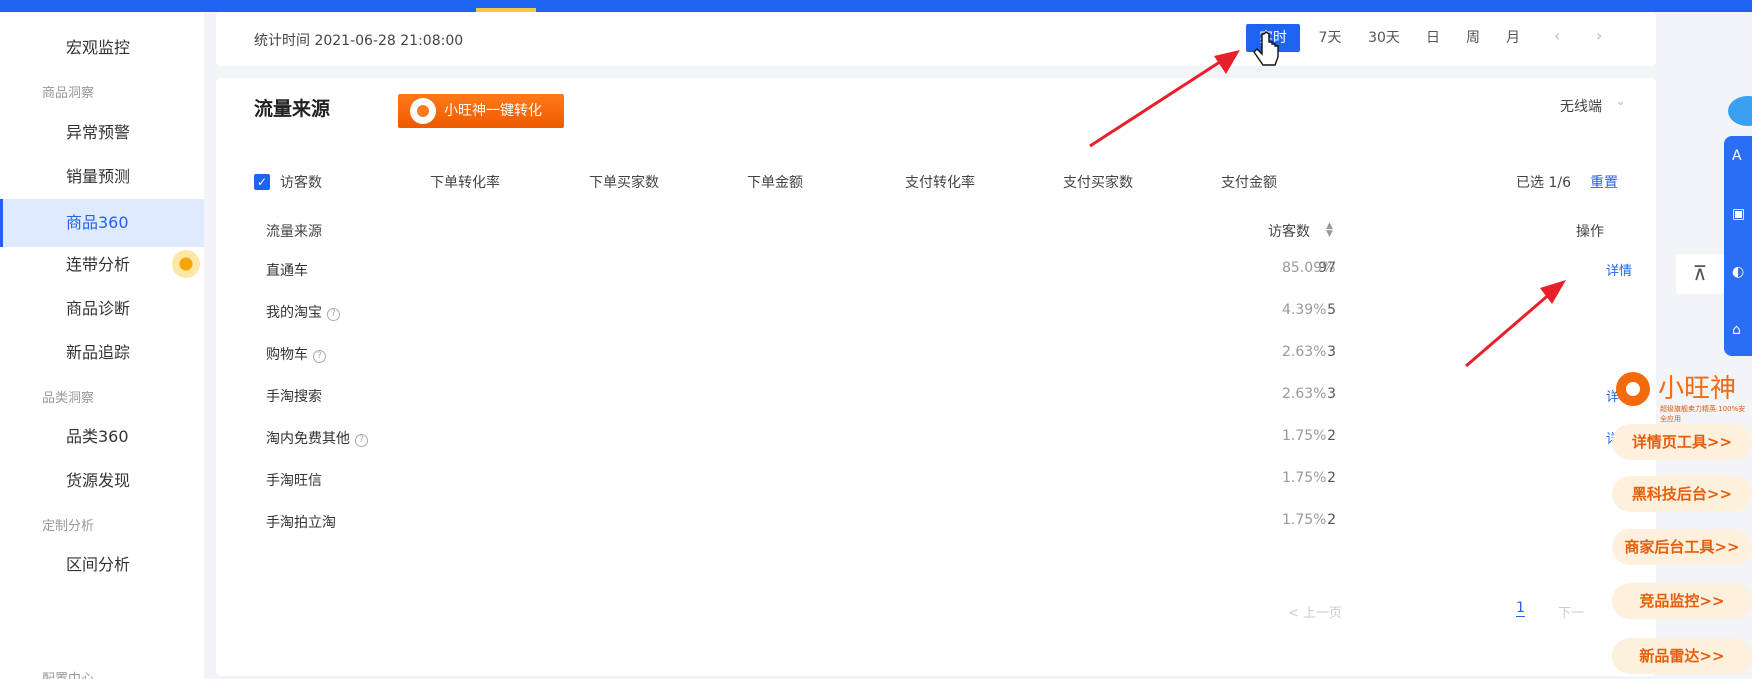 The height and width of the screenshot is (679, 1752). What do you see at coordinates (1581, 106) in the screenshot?
I see `terminal-select: 无线端` at bounding box center [1581, 106].